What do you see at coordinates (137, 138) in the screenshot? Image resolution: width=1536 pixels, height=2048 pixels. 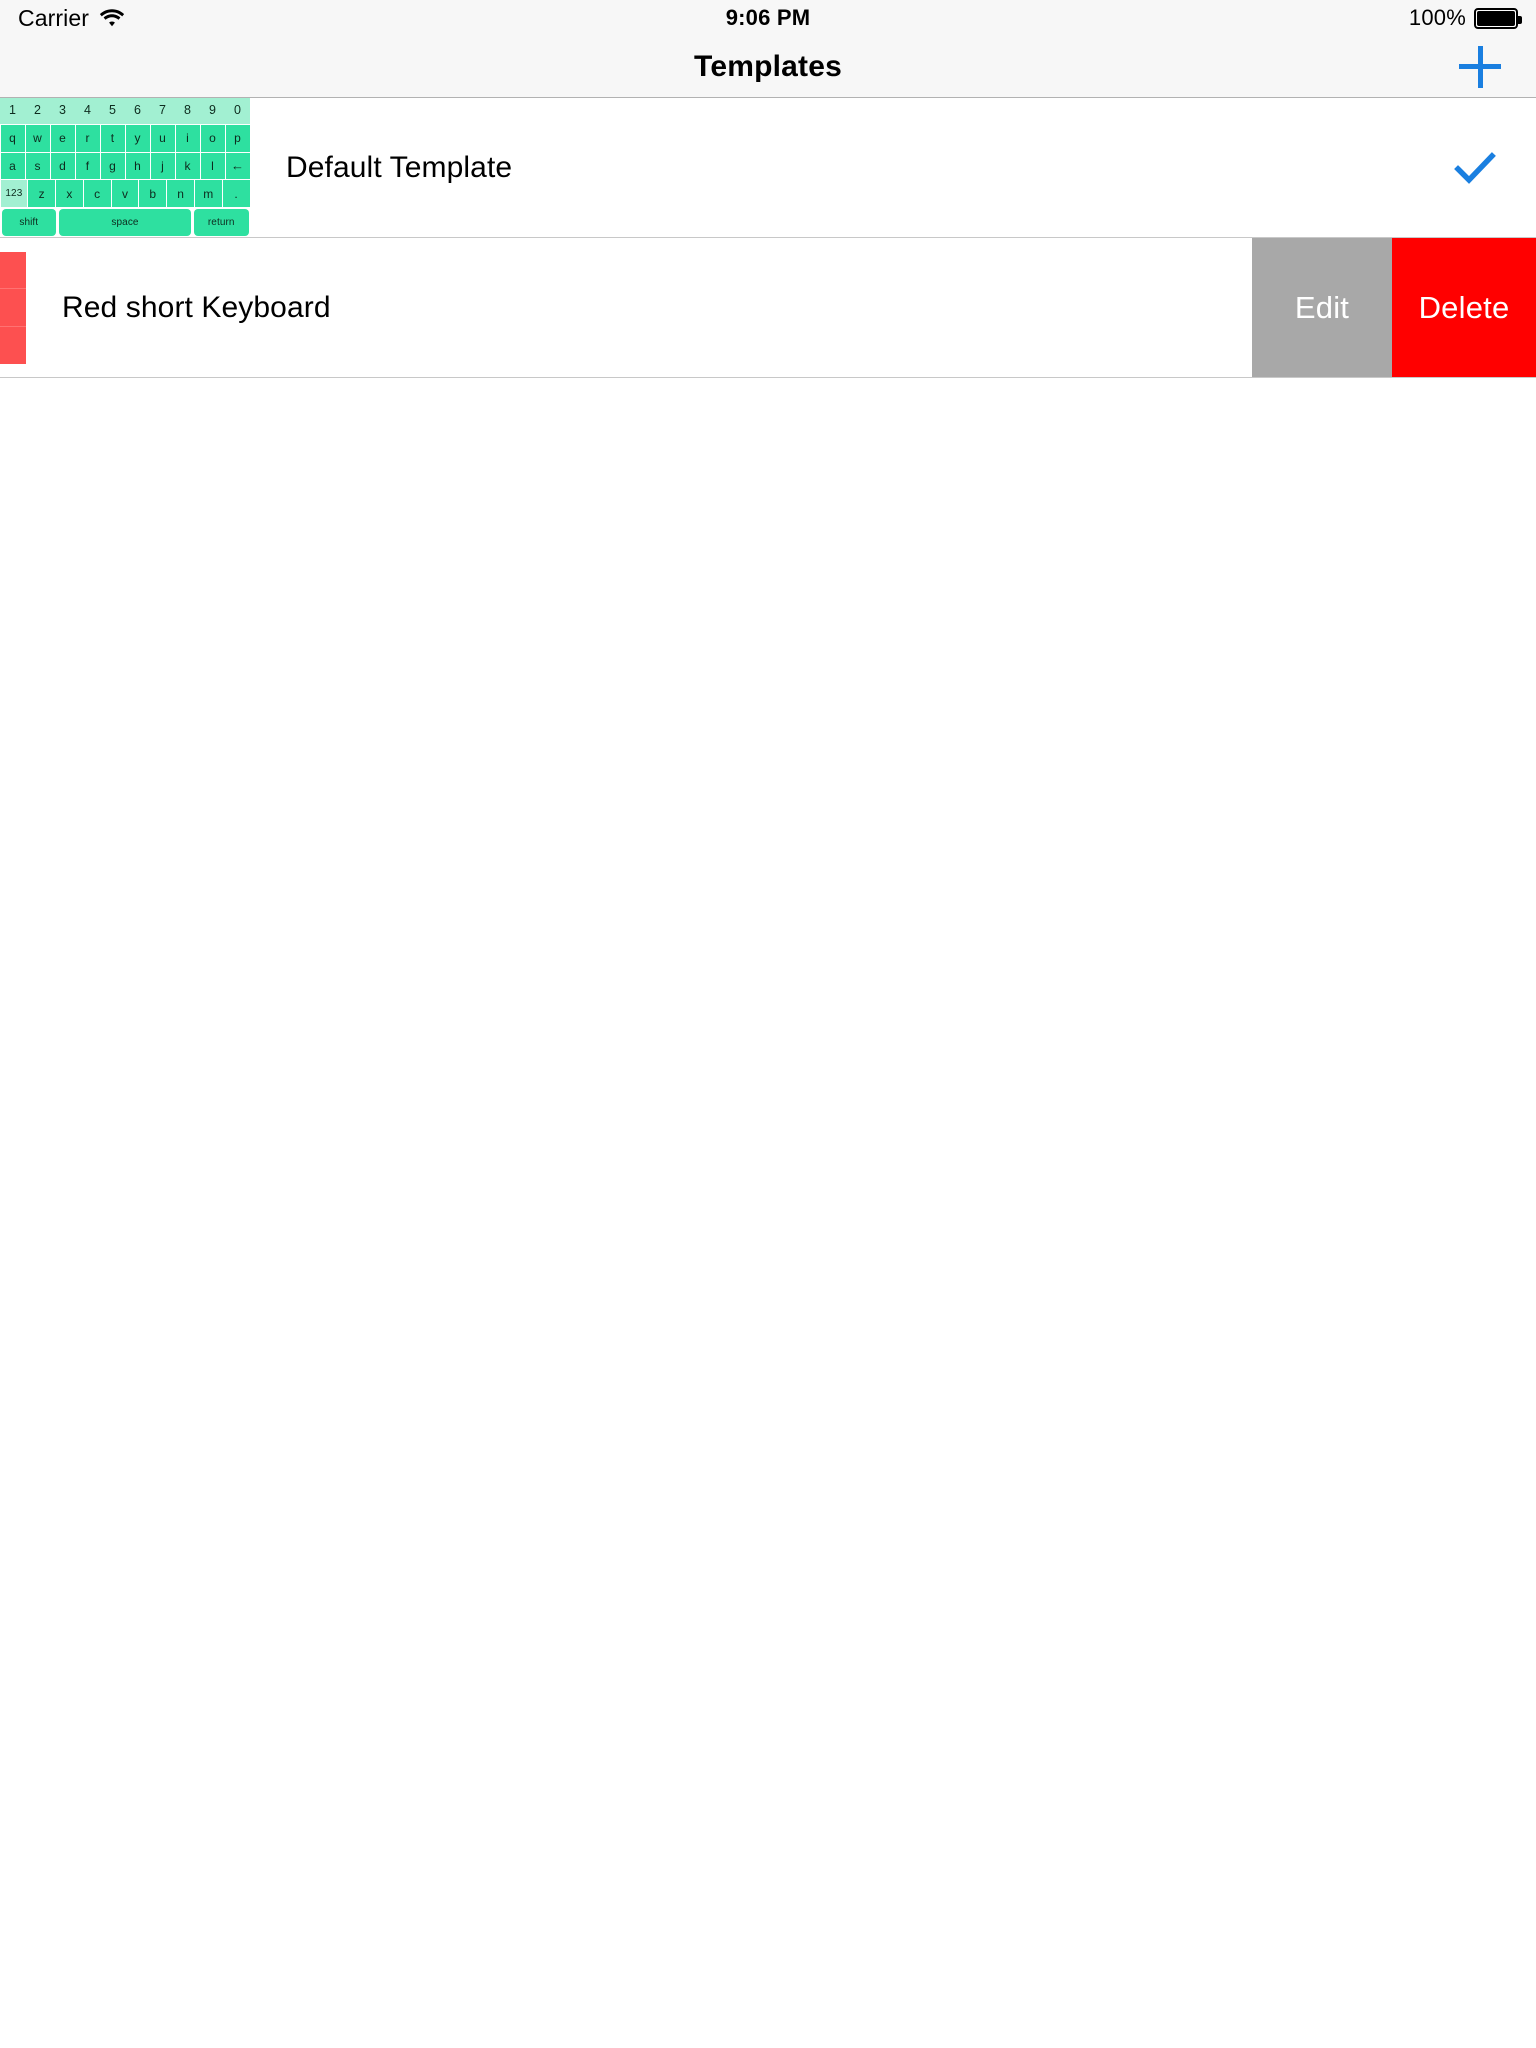 I see `key-y: y` at bounding box center [137, 138].